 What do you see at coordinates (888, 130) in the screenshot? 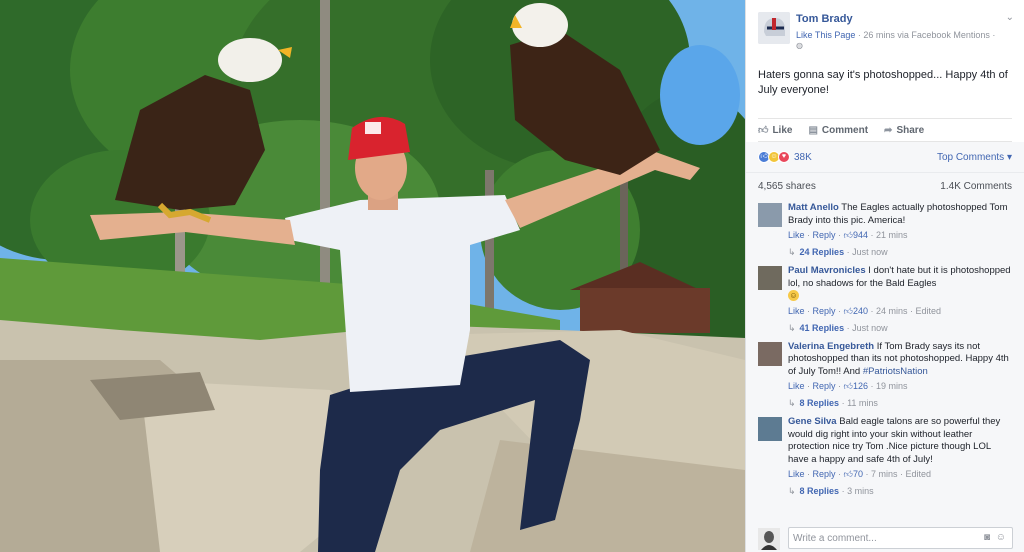
I see `share-arrow-icon: ➦` at bounding box center [888, 130].